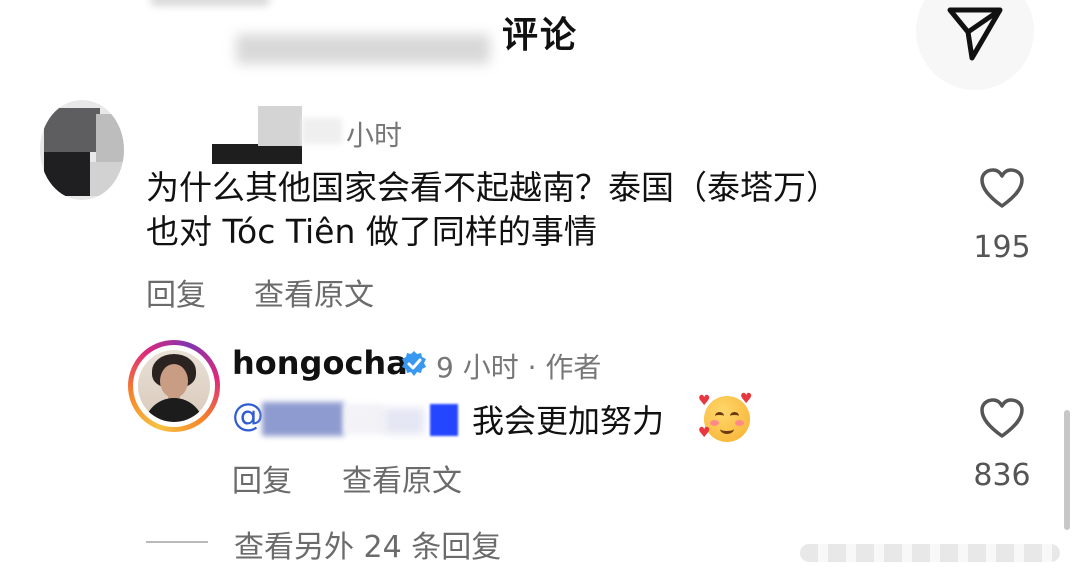 This screenshot has height=581, width=1080. I want to click on scrollbar, so click(1067, 470).